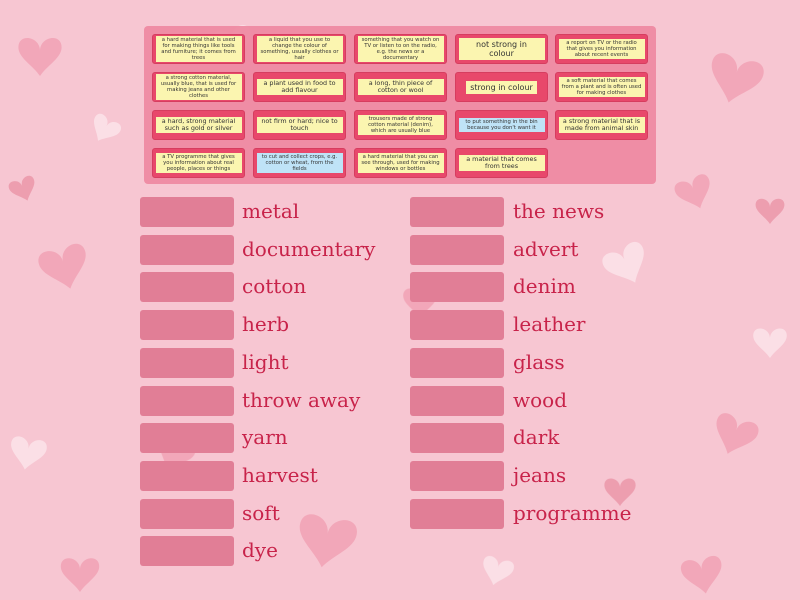 The width and height of the screenshot is (800, 600). I want to click on answer-word: denim, so click(544, 286).